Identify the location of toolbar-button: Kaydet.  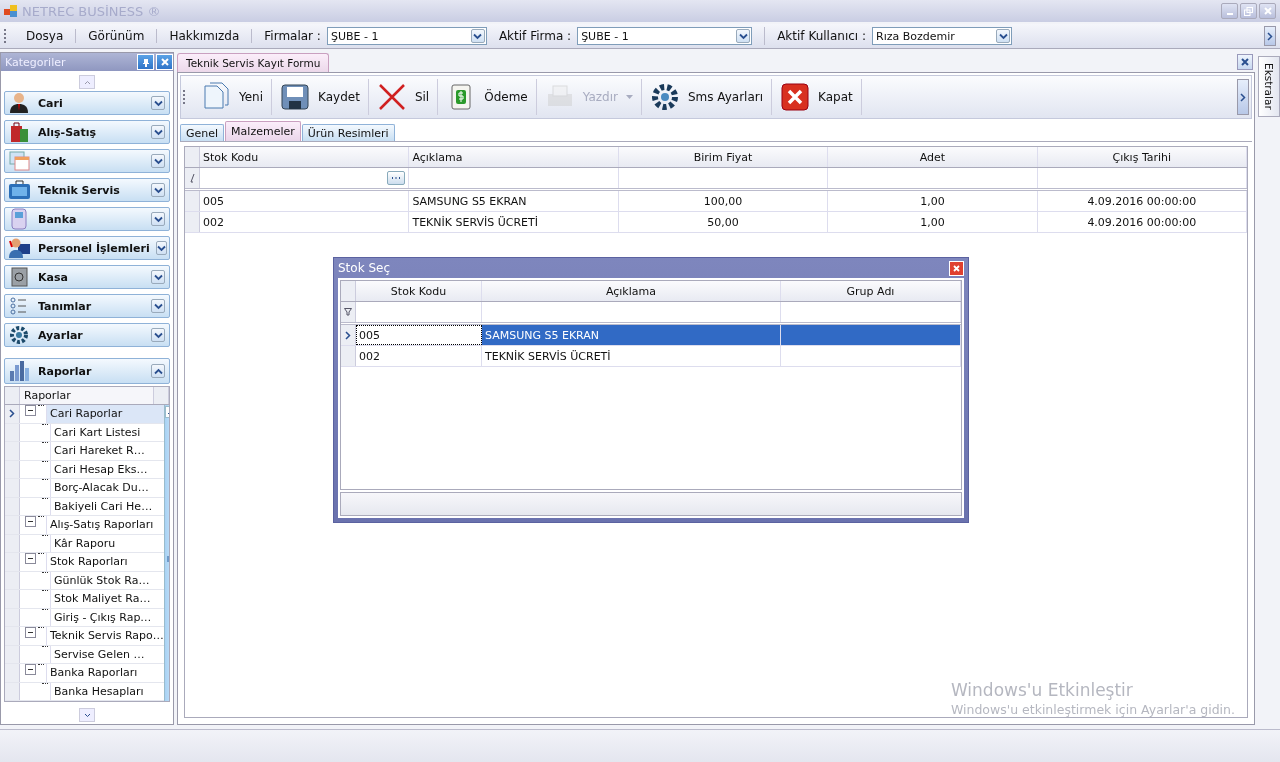
(320, 97).